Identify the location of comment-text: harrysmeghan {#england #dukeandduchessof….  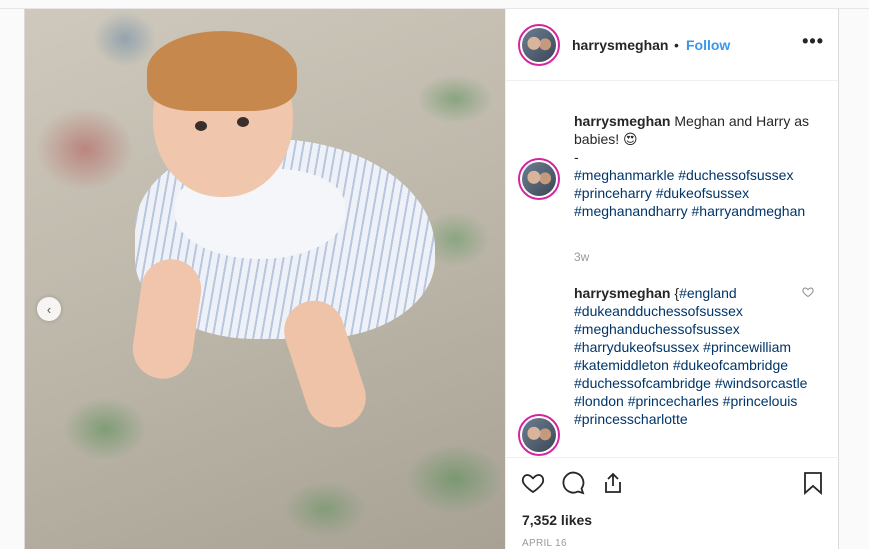
(699, 356).